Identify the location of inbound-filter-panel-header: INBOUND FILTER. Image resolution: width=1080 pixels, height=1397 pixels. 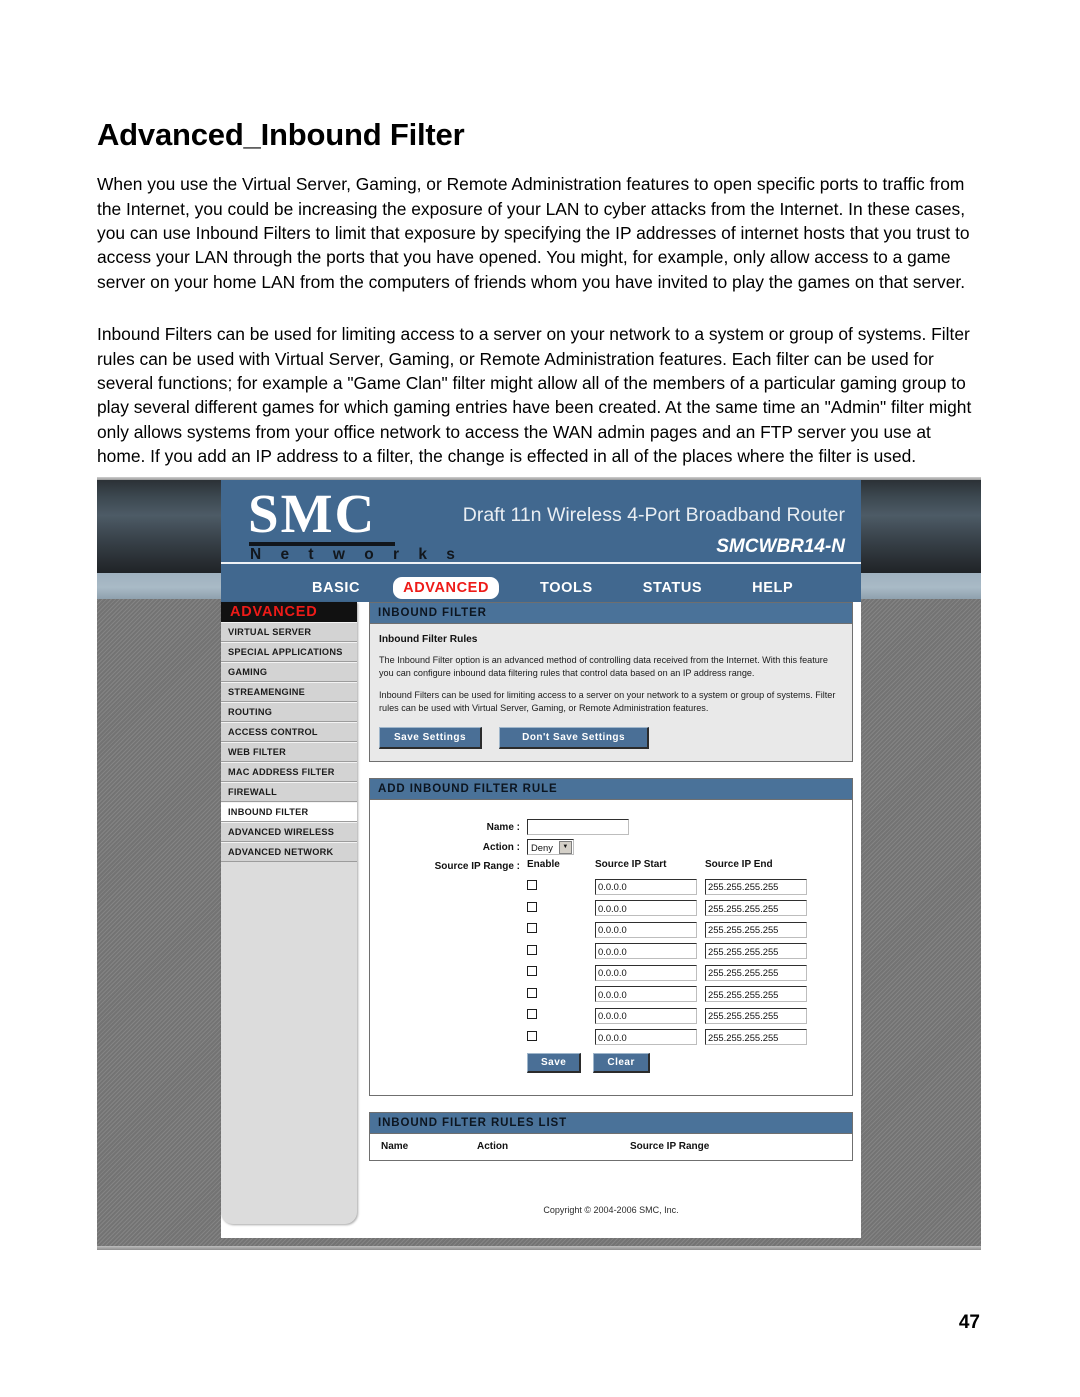
(611, 613).